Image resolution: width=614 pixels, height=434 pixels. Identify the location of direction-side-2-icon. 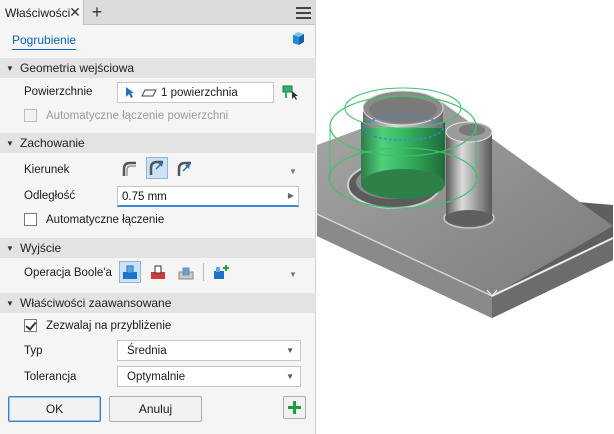
(156, 167).